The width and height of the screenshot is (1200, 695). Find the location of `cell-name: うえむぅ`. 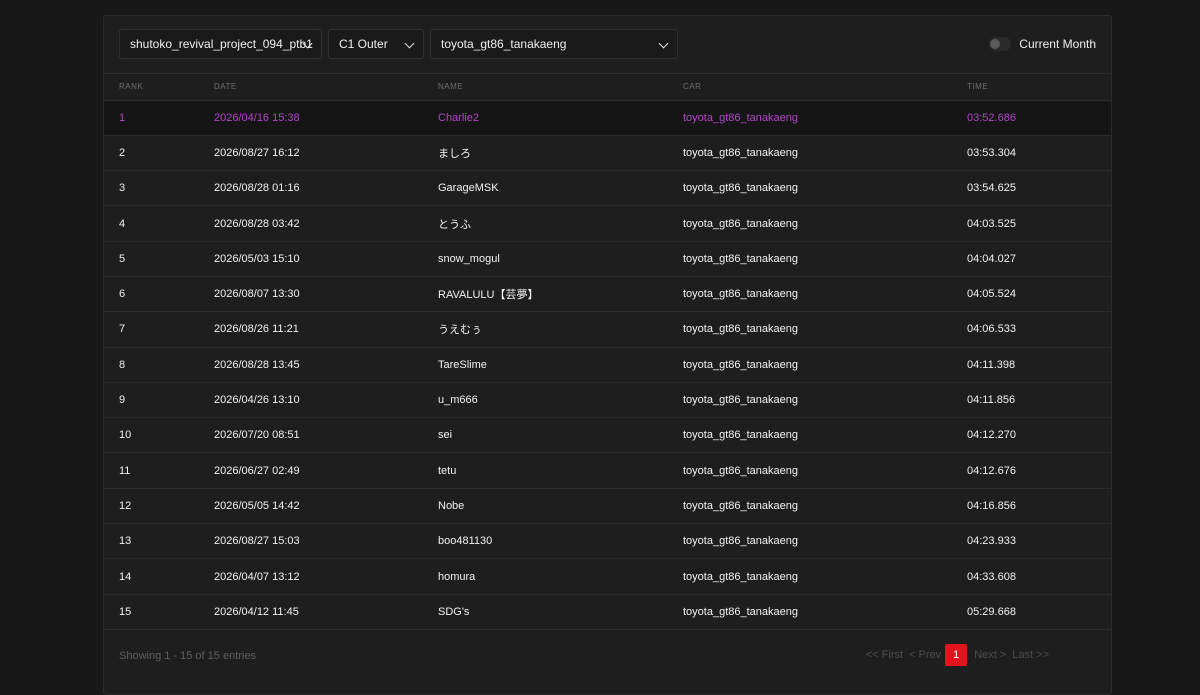

cell-name: うえむぅ is located at coordinates (460, 330).